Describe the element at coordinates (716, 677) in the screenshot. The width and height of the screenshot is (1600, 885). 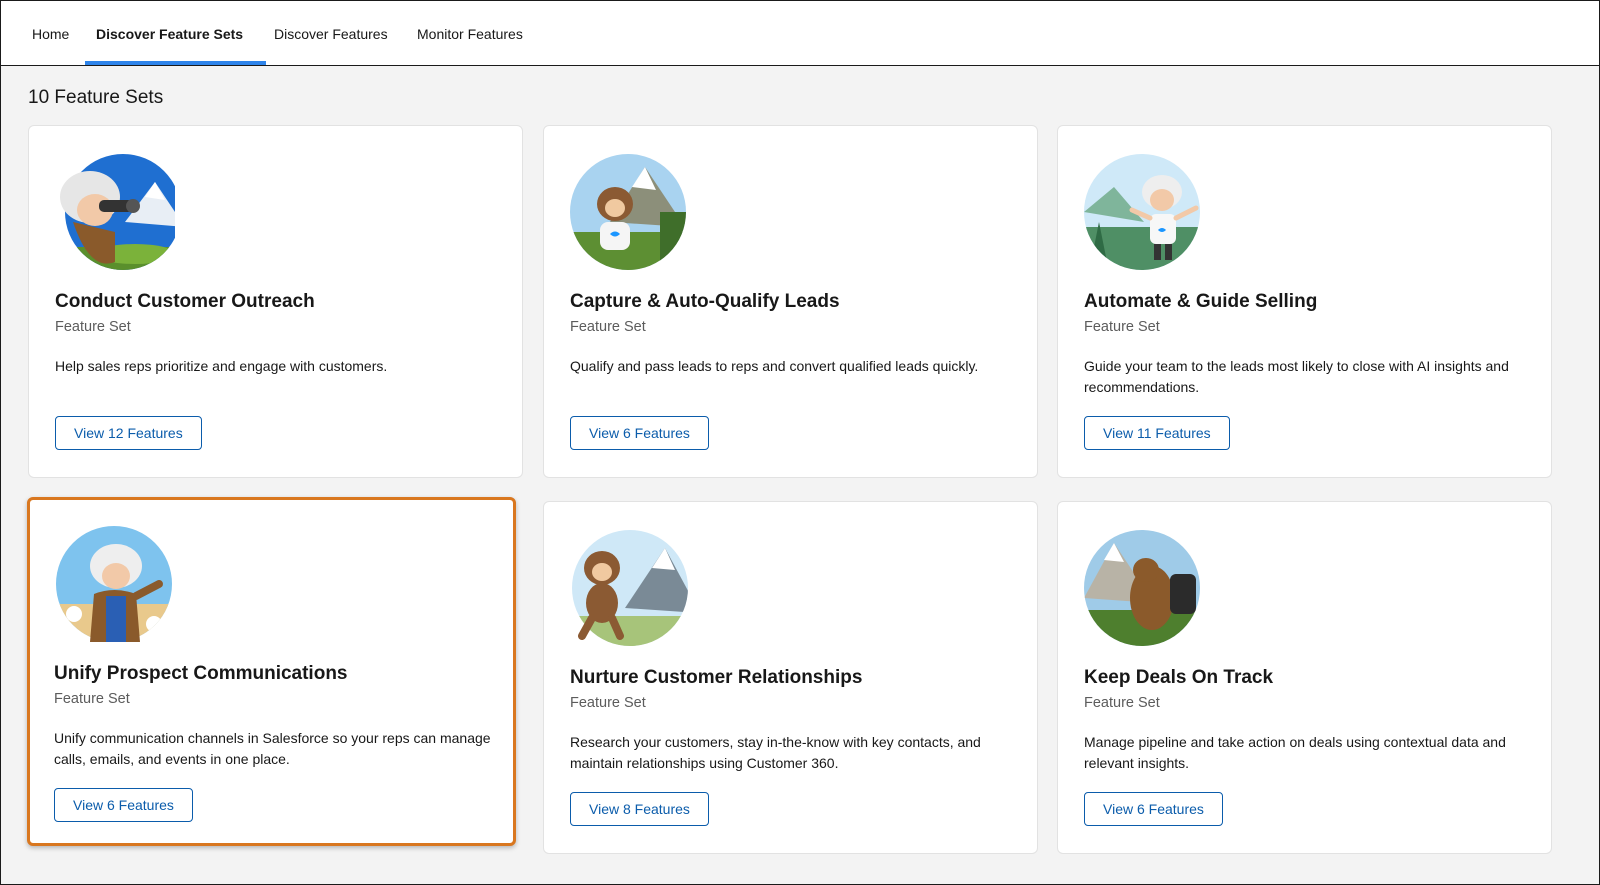
I see `card-title: Nurture Customer Relationships` at that location.